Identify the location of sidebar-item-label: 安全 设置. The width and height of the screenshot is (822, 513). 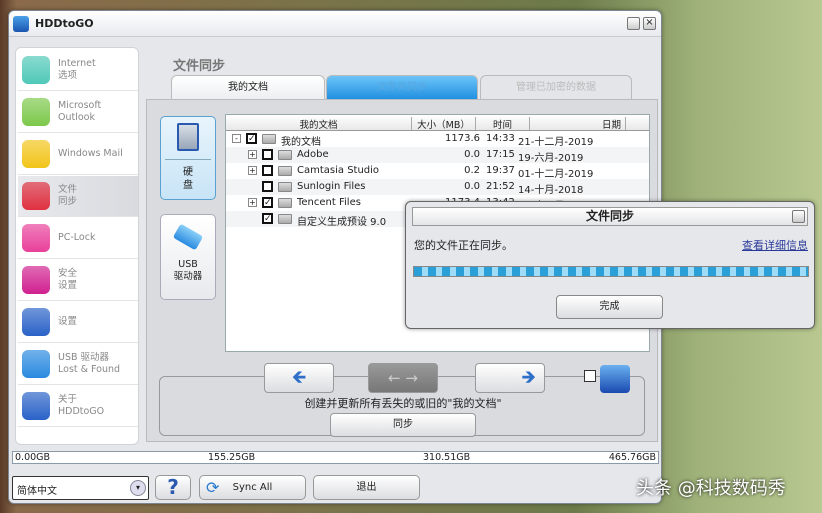
(68, 279).